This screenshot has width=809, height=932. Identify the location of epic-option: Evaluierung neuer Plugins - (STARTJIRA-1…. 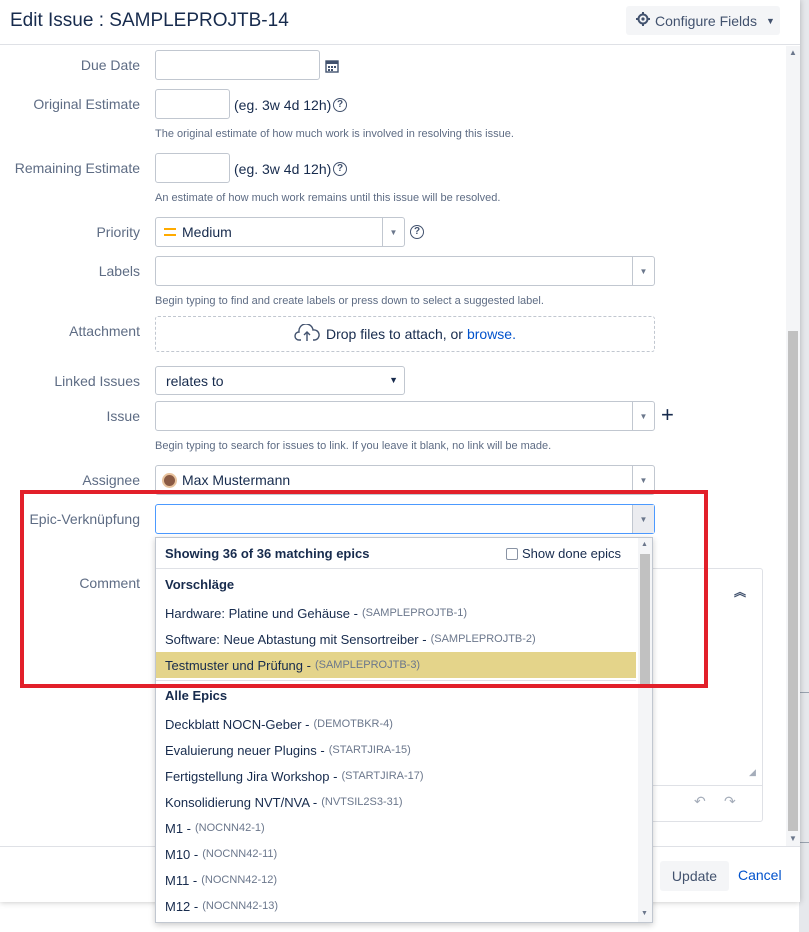
(396, 750).